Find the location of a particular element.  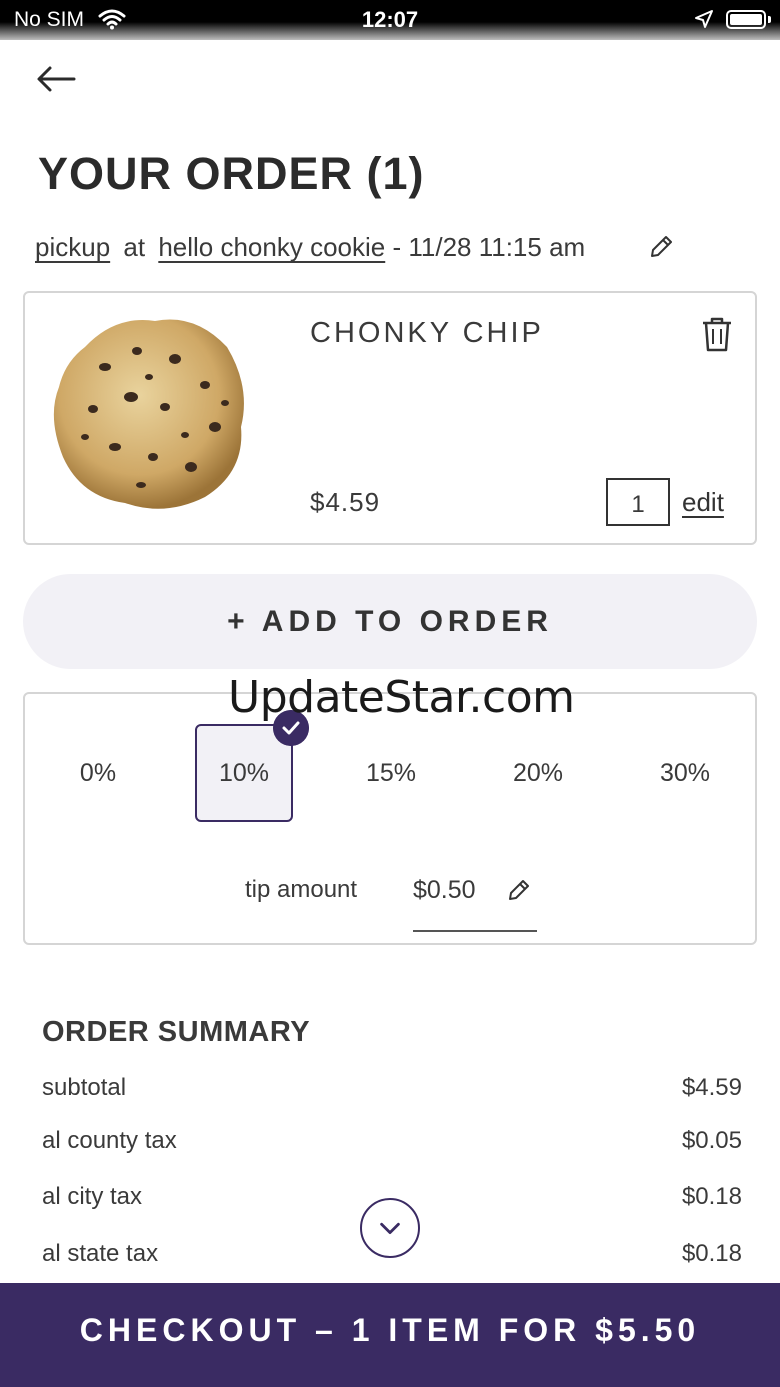

tip-amount-label: tip amount is located at coordinates (301, 889).